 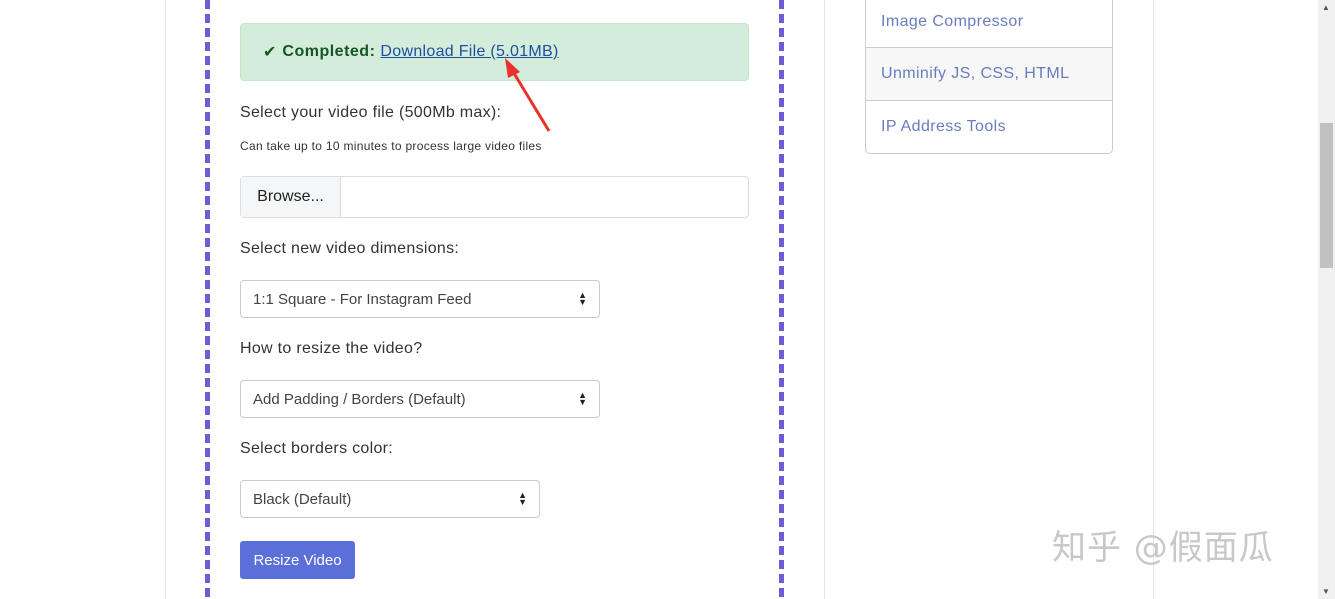 What do you see at coordinates (989, 73) in the screenshot?
I see `sidebar-item-unminify: Unminify JS, CSS, HTML` at bounding box center [989, 73].